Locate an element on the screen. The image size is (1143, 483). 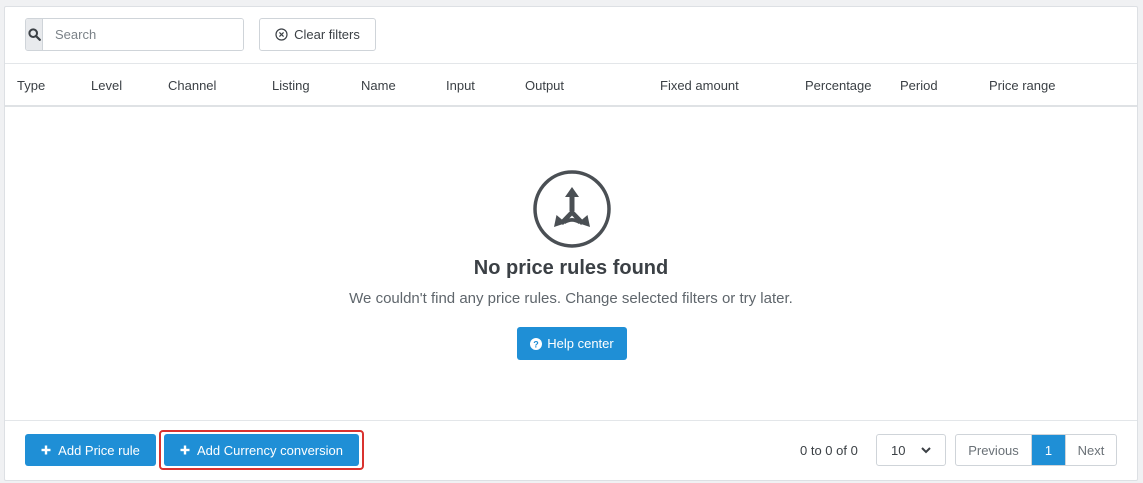
pagination-info: 0 to 0 of 0 is located at coordinates (829, 450).